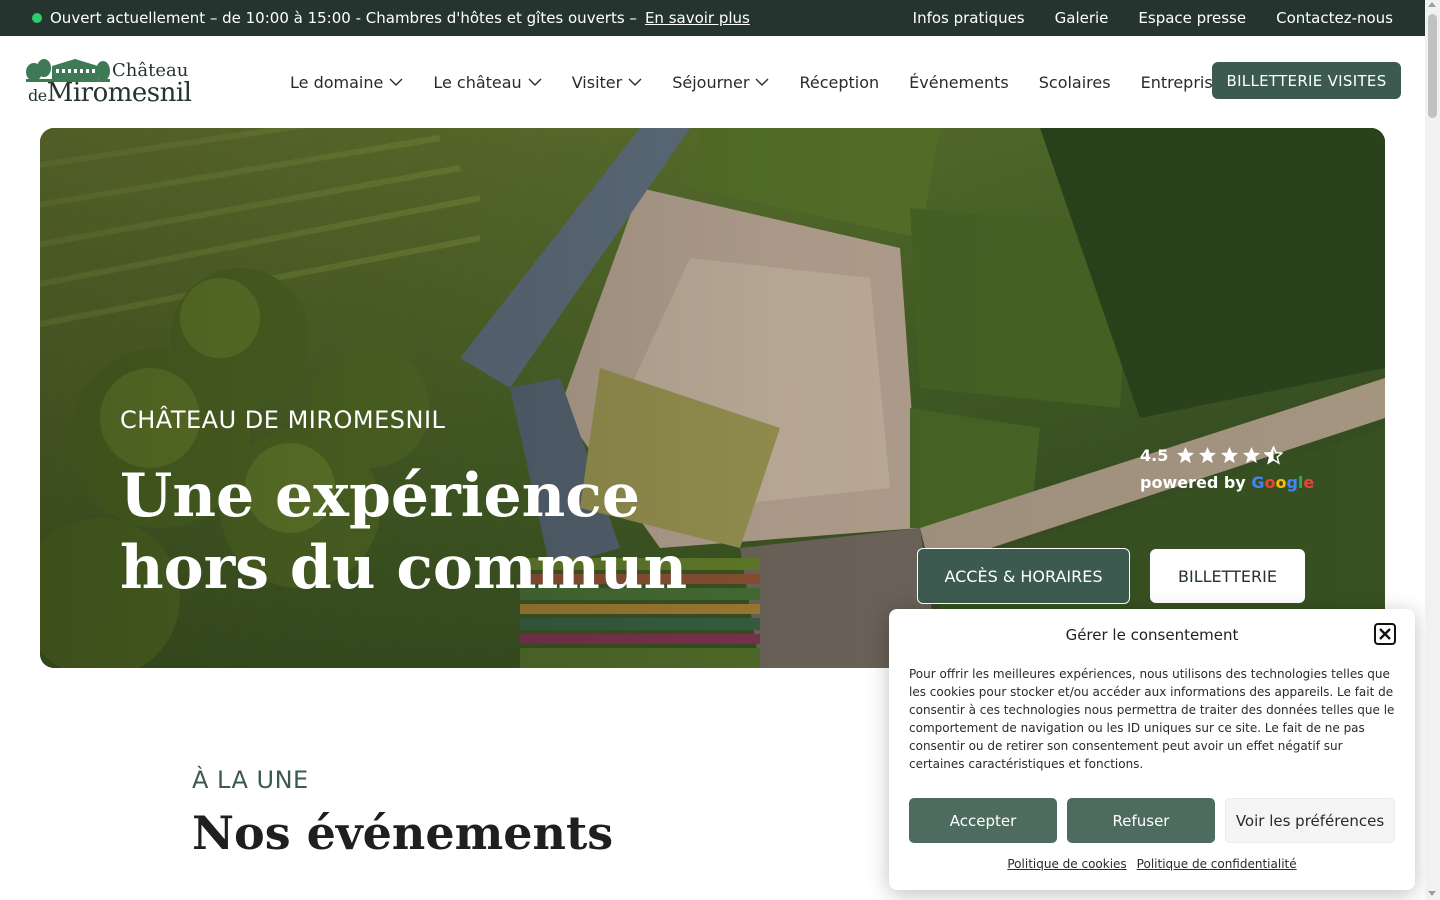 This screenshot has height=900, width=1440. I want to click on rating-row: 4.5, so click(1227, 455).